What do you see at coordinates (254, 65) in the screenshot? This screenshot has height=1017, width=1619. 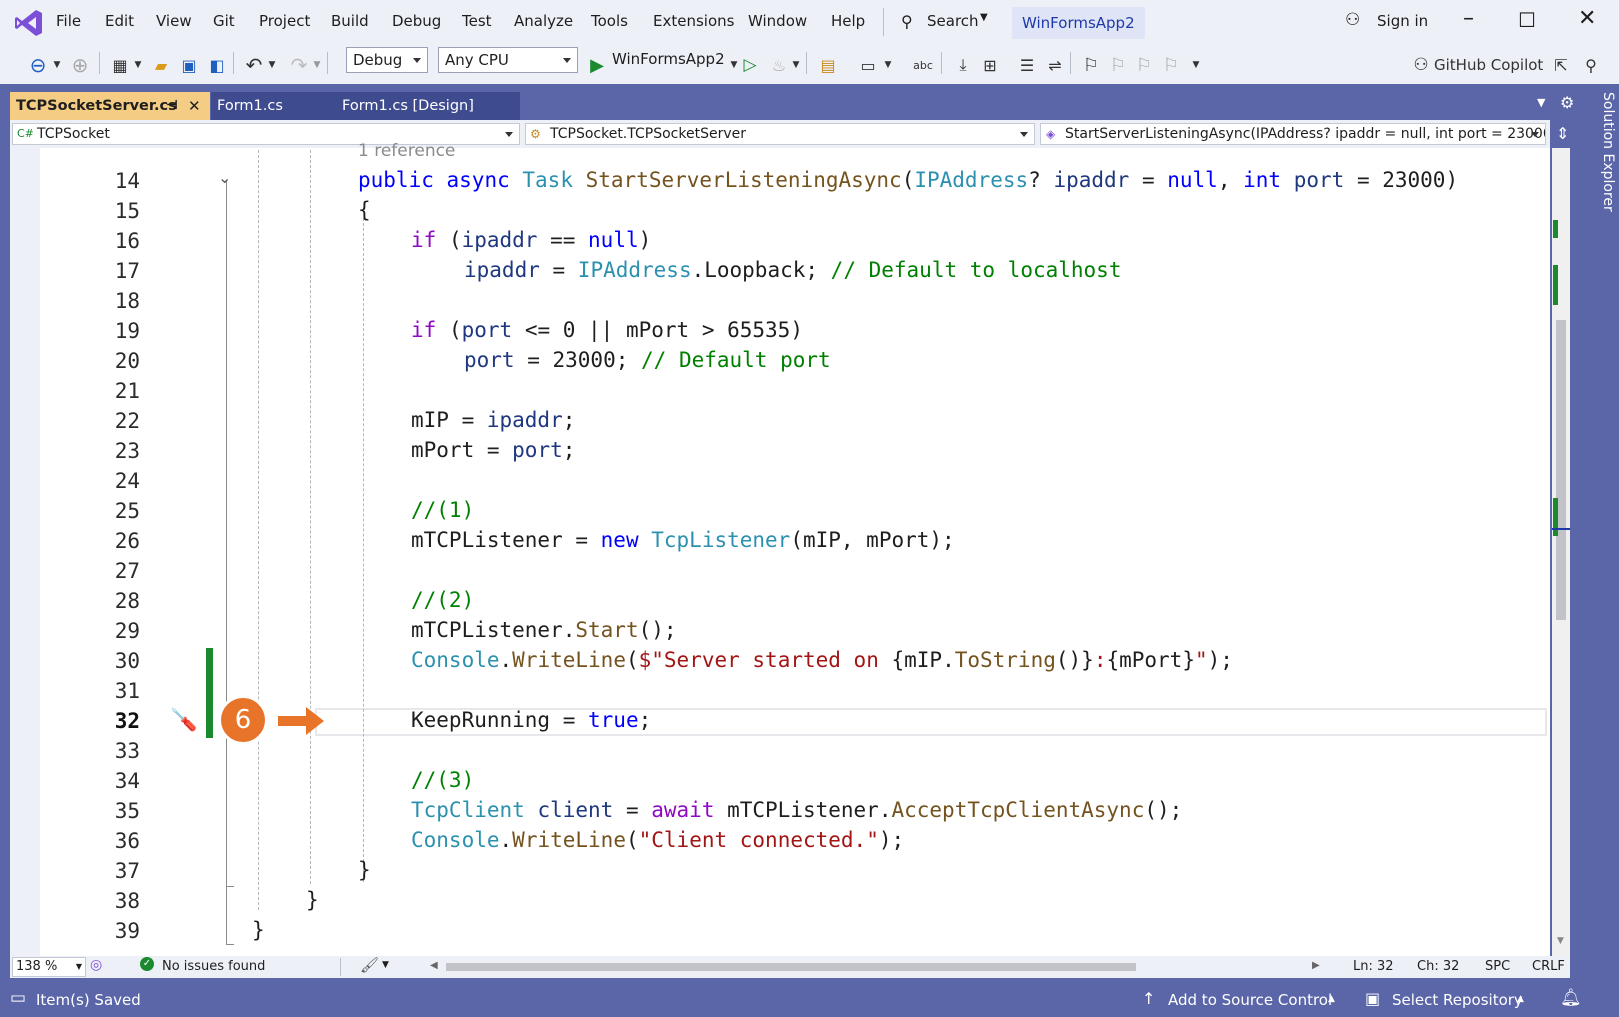 I see `undo-icon: ↶` at bounding box center [254, 65].